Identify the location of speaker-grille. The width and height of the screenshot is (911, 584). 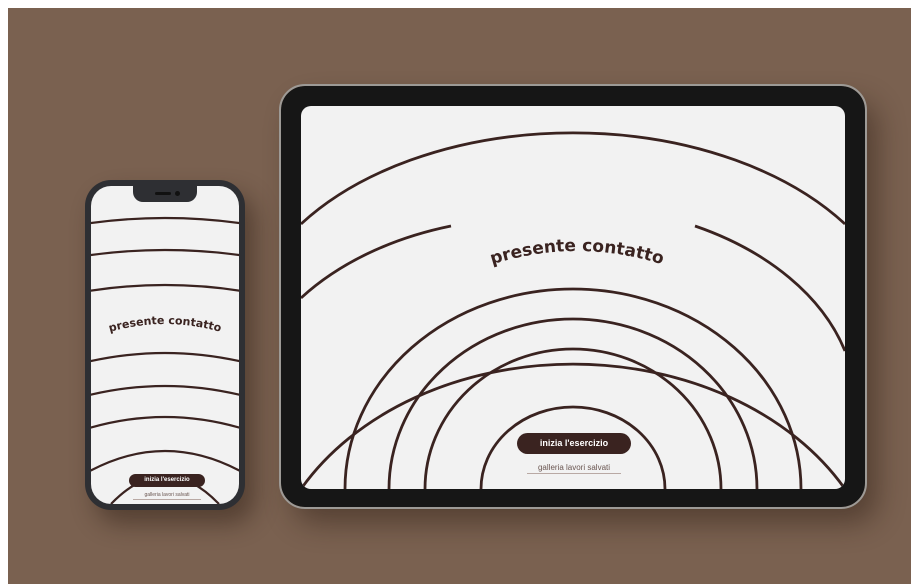
(163, 193).